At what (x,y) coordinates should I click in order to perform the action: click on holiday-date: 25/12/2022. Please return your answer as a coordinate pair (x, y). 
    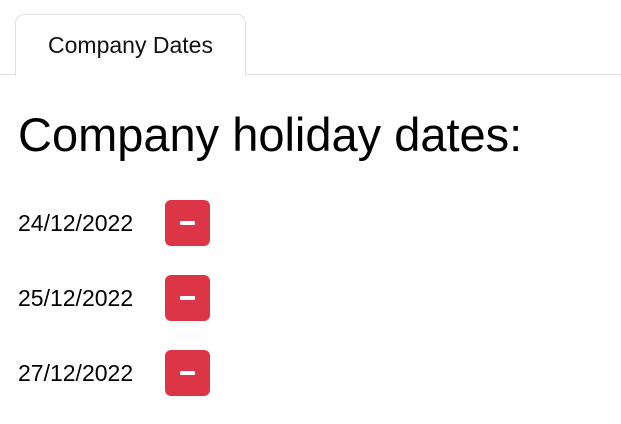
    Looking at the image, I should click on (76, 297).